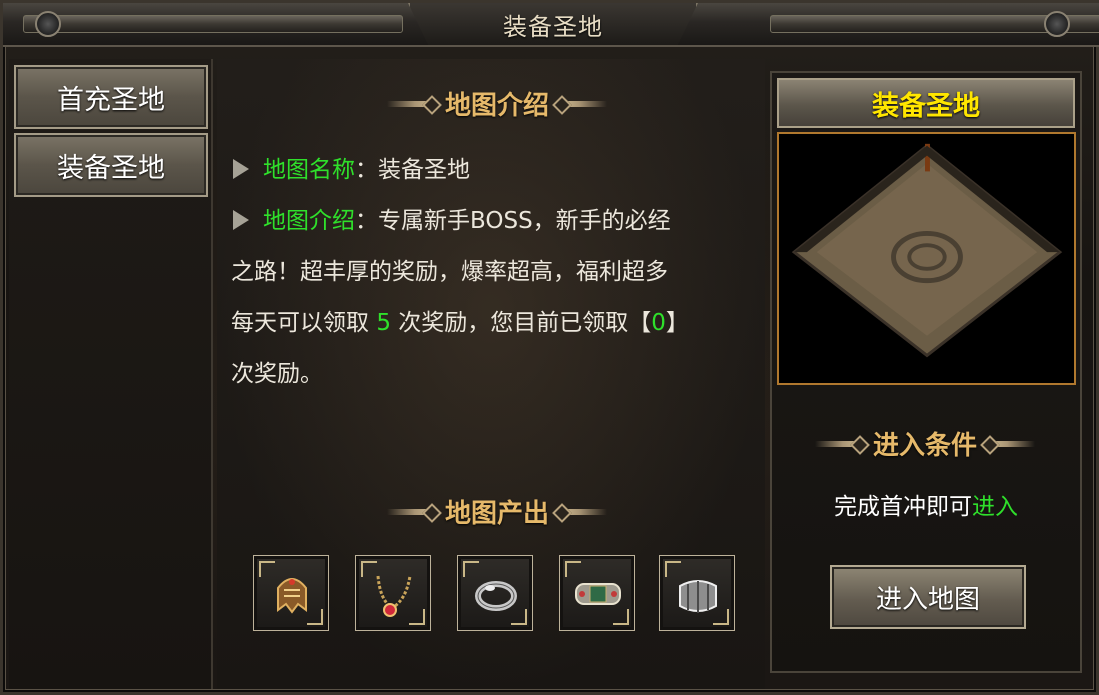 This screenshot has height=695, width=1099. I want to click on map-desc-line: 地图介绍：专属新手BOSS，新手的必经, so click(496, 221).